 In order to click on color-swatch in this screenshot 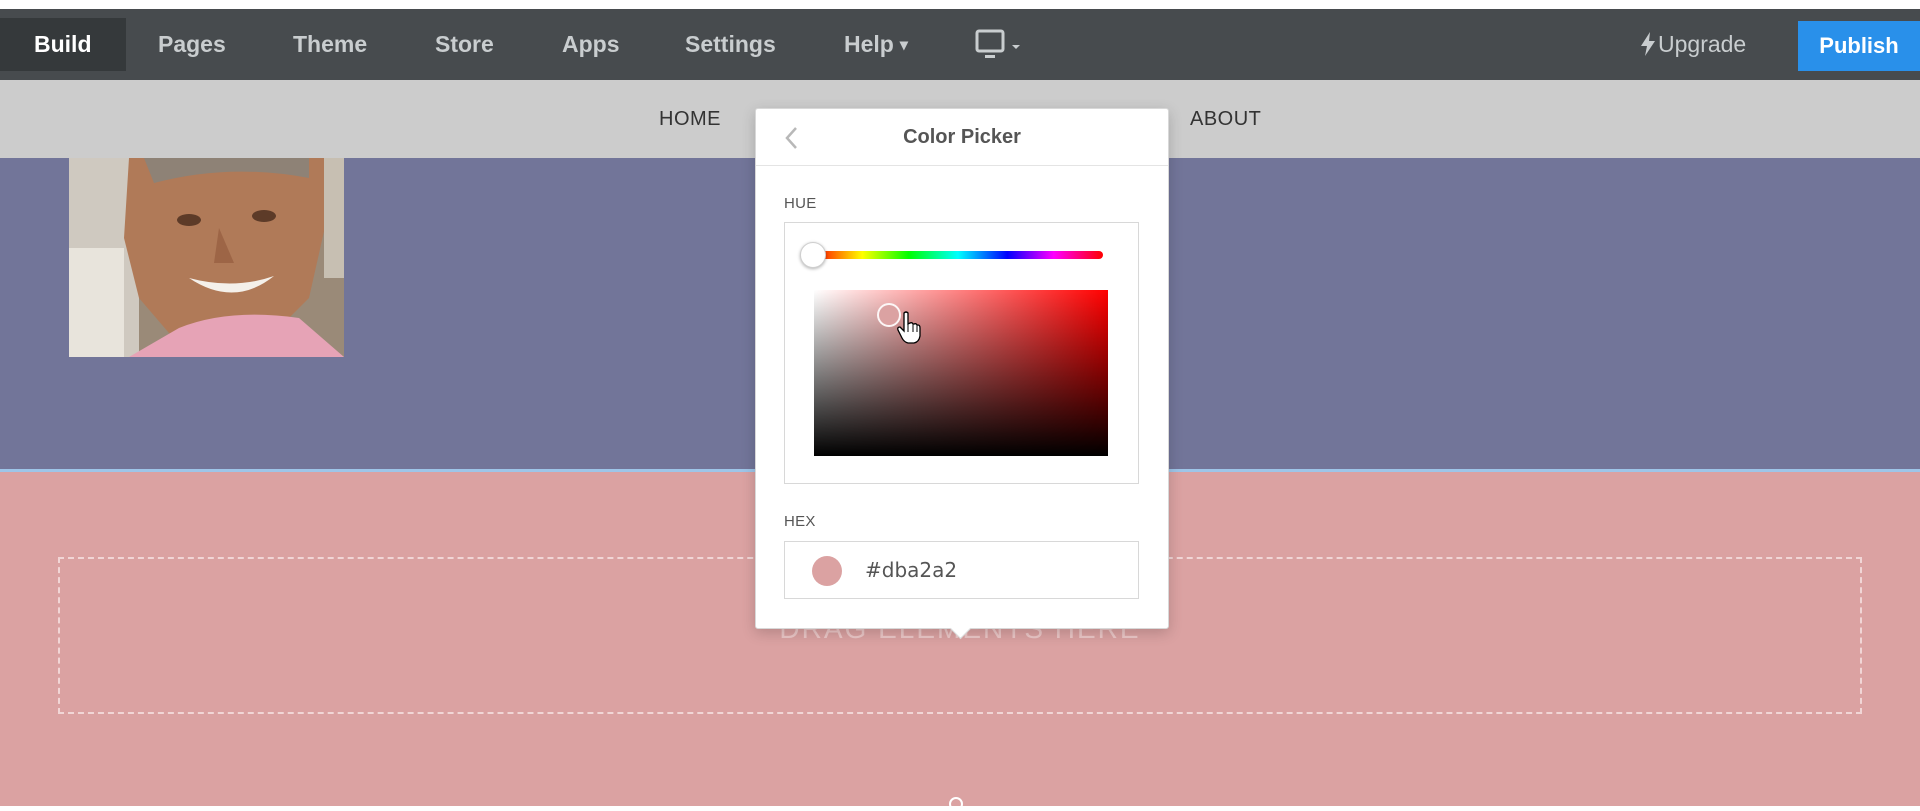, I will do `click(827, 571)`.